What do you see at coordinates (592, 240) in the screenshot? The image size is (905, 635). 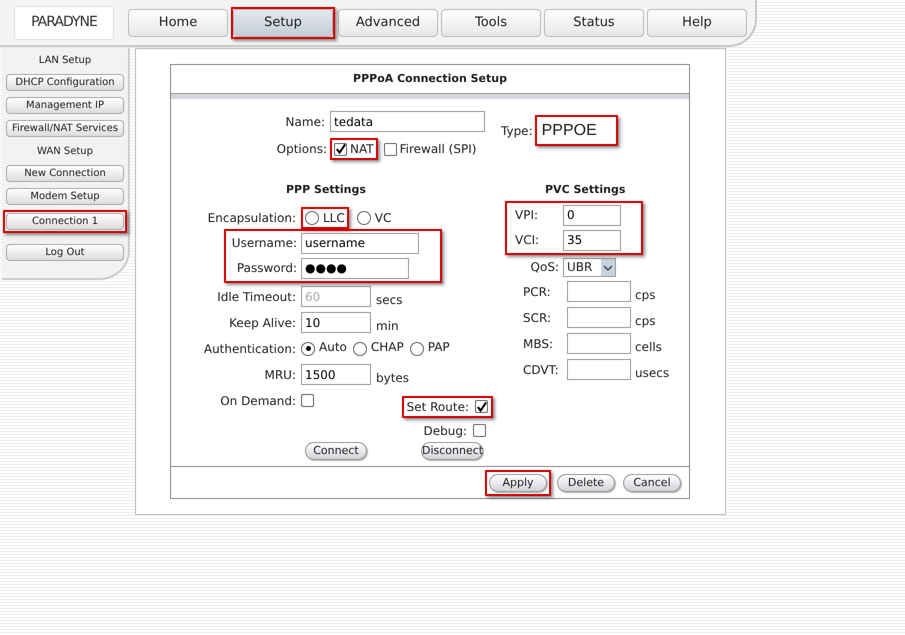 I see `input-field: 35` at bounding box center [592, 240].